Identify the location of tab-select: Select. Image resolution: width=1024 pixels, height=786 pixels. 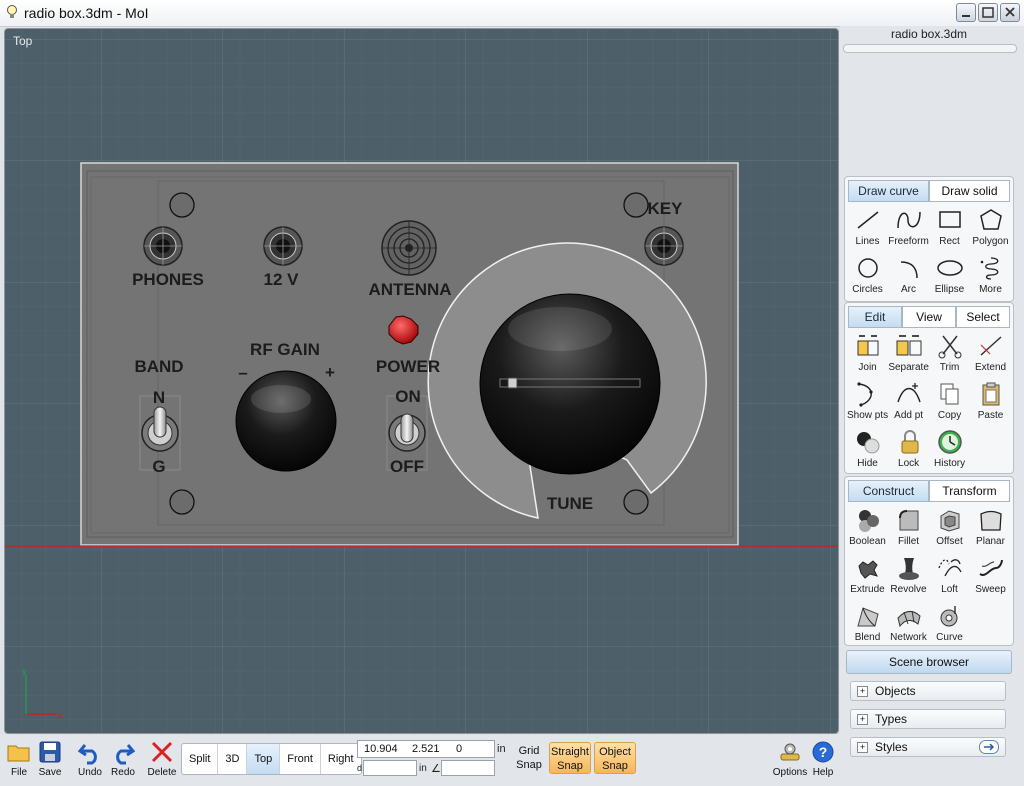
(983, 317).